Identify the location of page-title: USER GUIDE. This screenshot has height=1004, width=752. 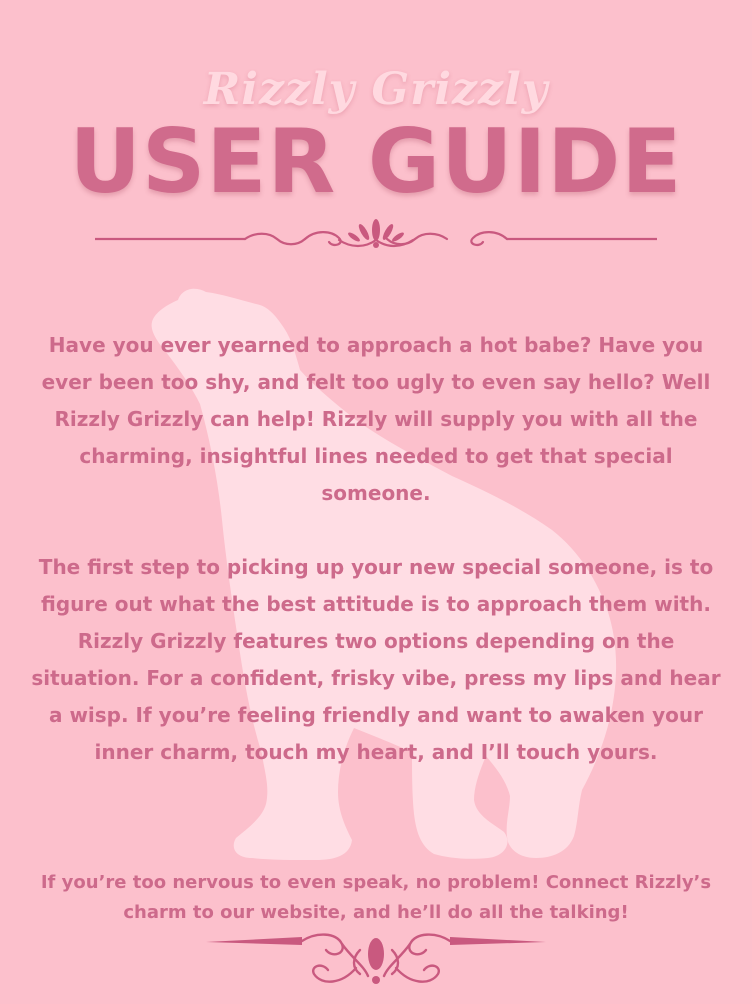
(376, 161).